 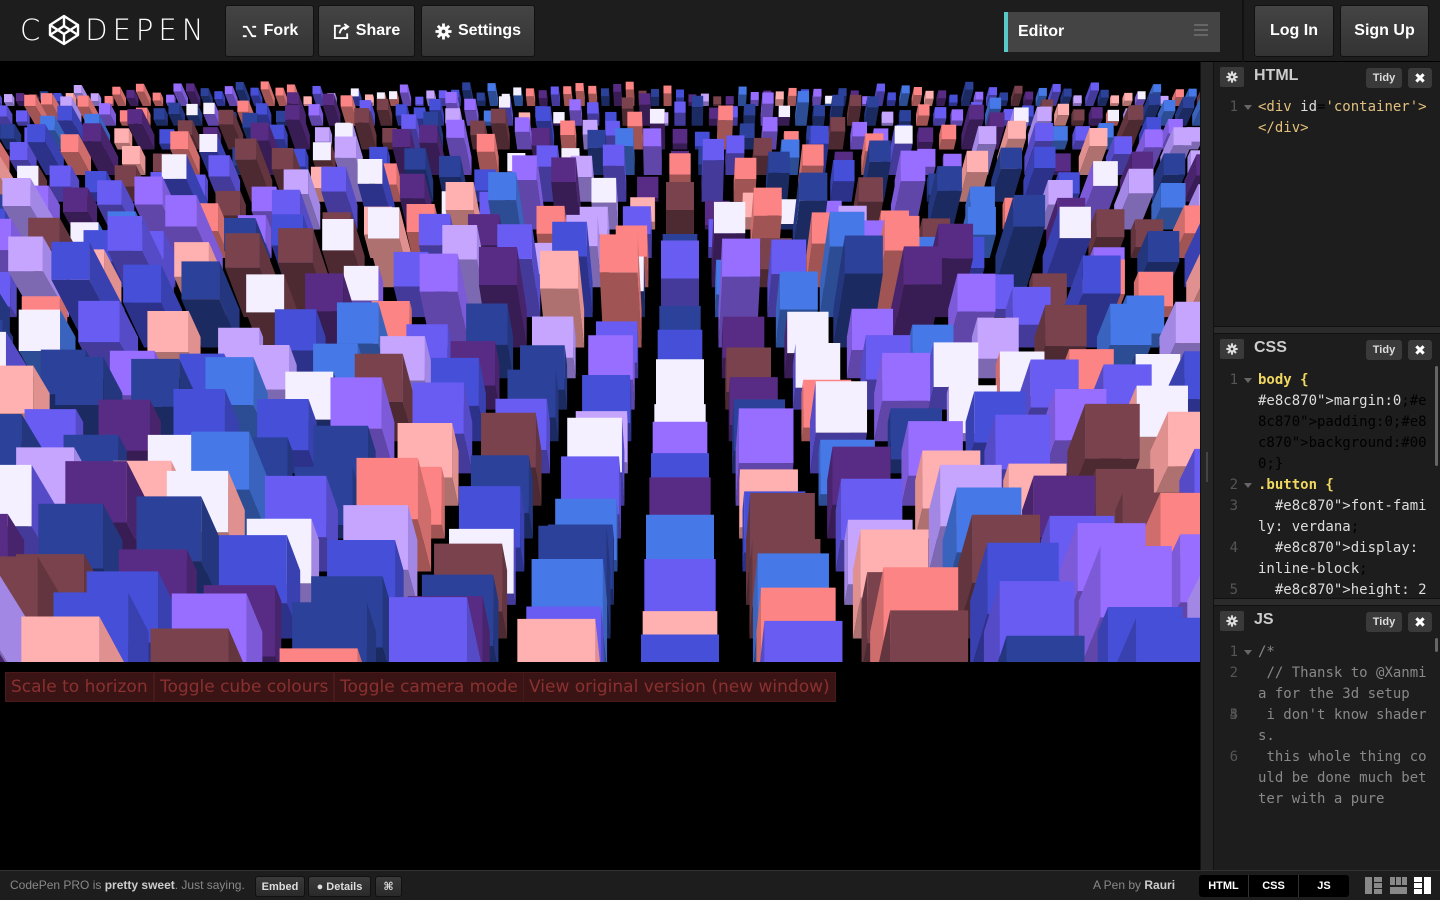 I want to click on html-close-icon: ✖, so click(x=1420, y=78).